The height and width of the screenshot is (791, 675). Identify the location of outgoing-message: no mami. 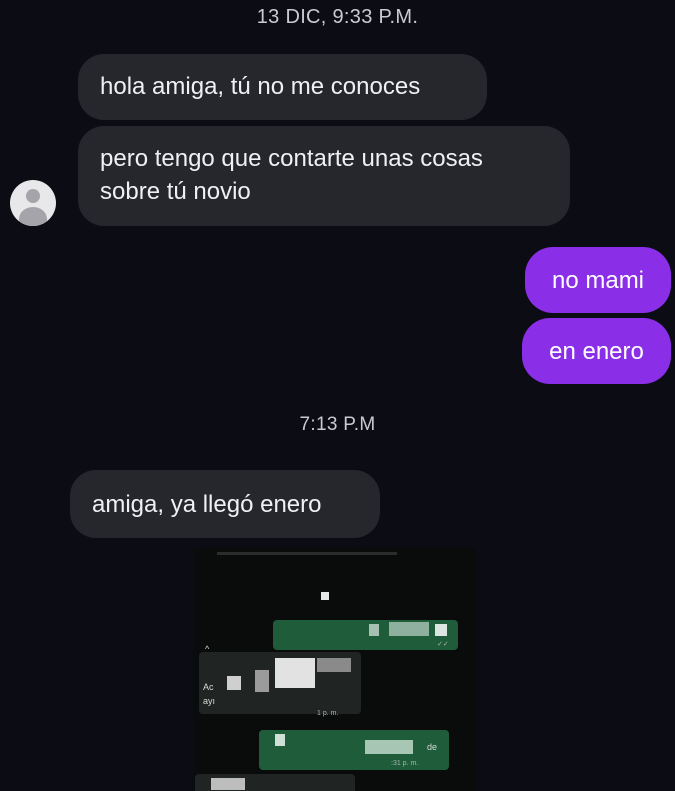
(598, 280).